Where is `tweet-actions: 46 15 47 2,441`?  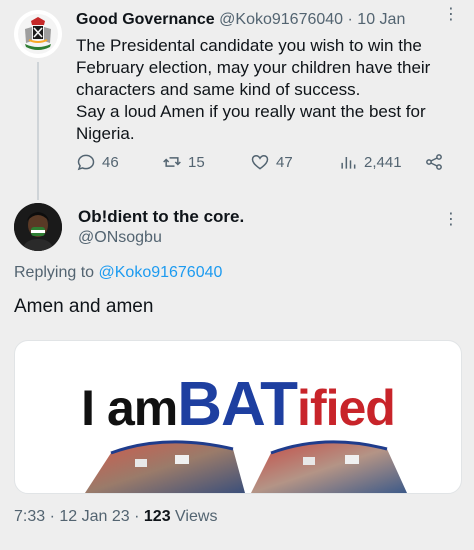 tweet-actions: 46 15 47 2,441 is located at coordinates (266, 164).